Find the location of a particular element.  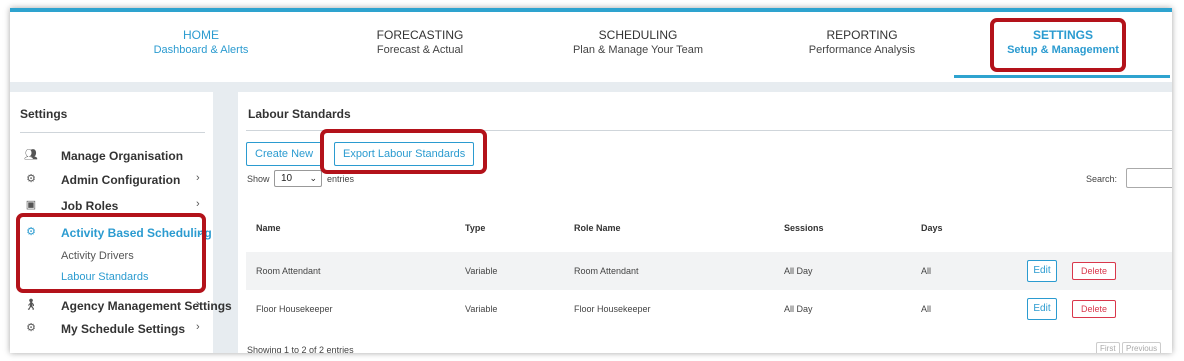

search-input is located at coordinates (1149, 178).